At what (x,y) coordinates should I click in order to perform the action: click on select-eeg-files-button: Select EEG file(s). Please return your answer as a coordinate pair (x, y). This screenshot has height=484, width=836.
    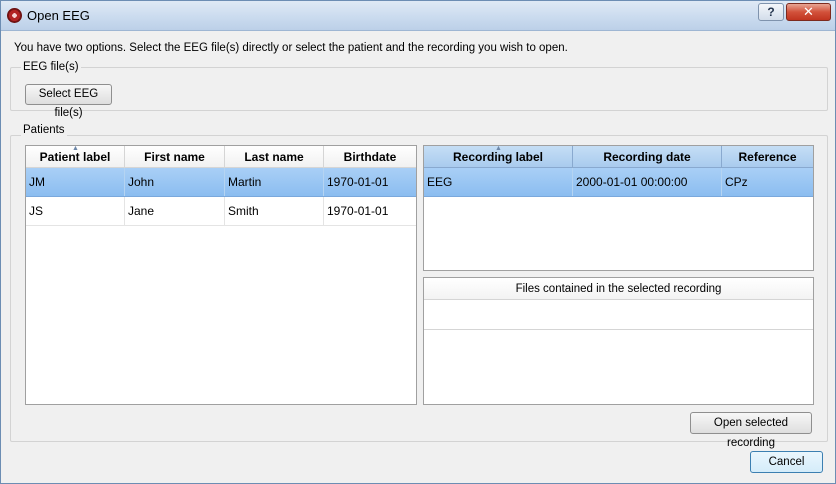
    Looking at the image, I should click on (68, 101).